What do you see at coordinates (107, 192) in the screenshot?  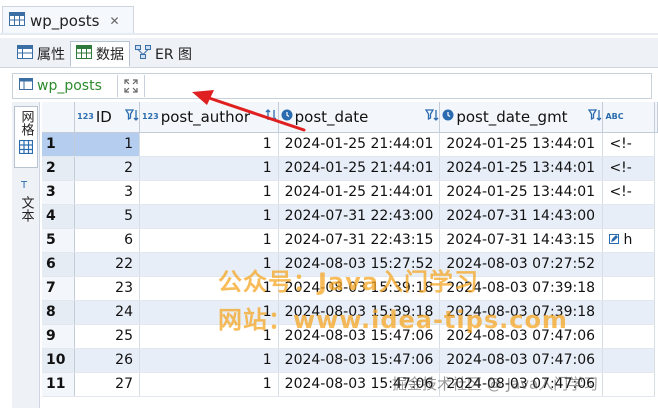 I see `id-cell: 3` at bounding box center [107, 192].